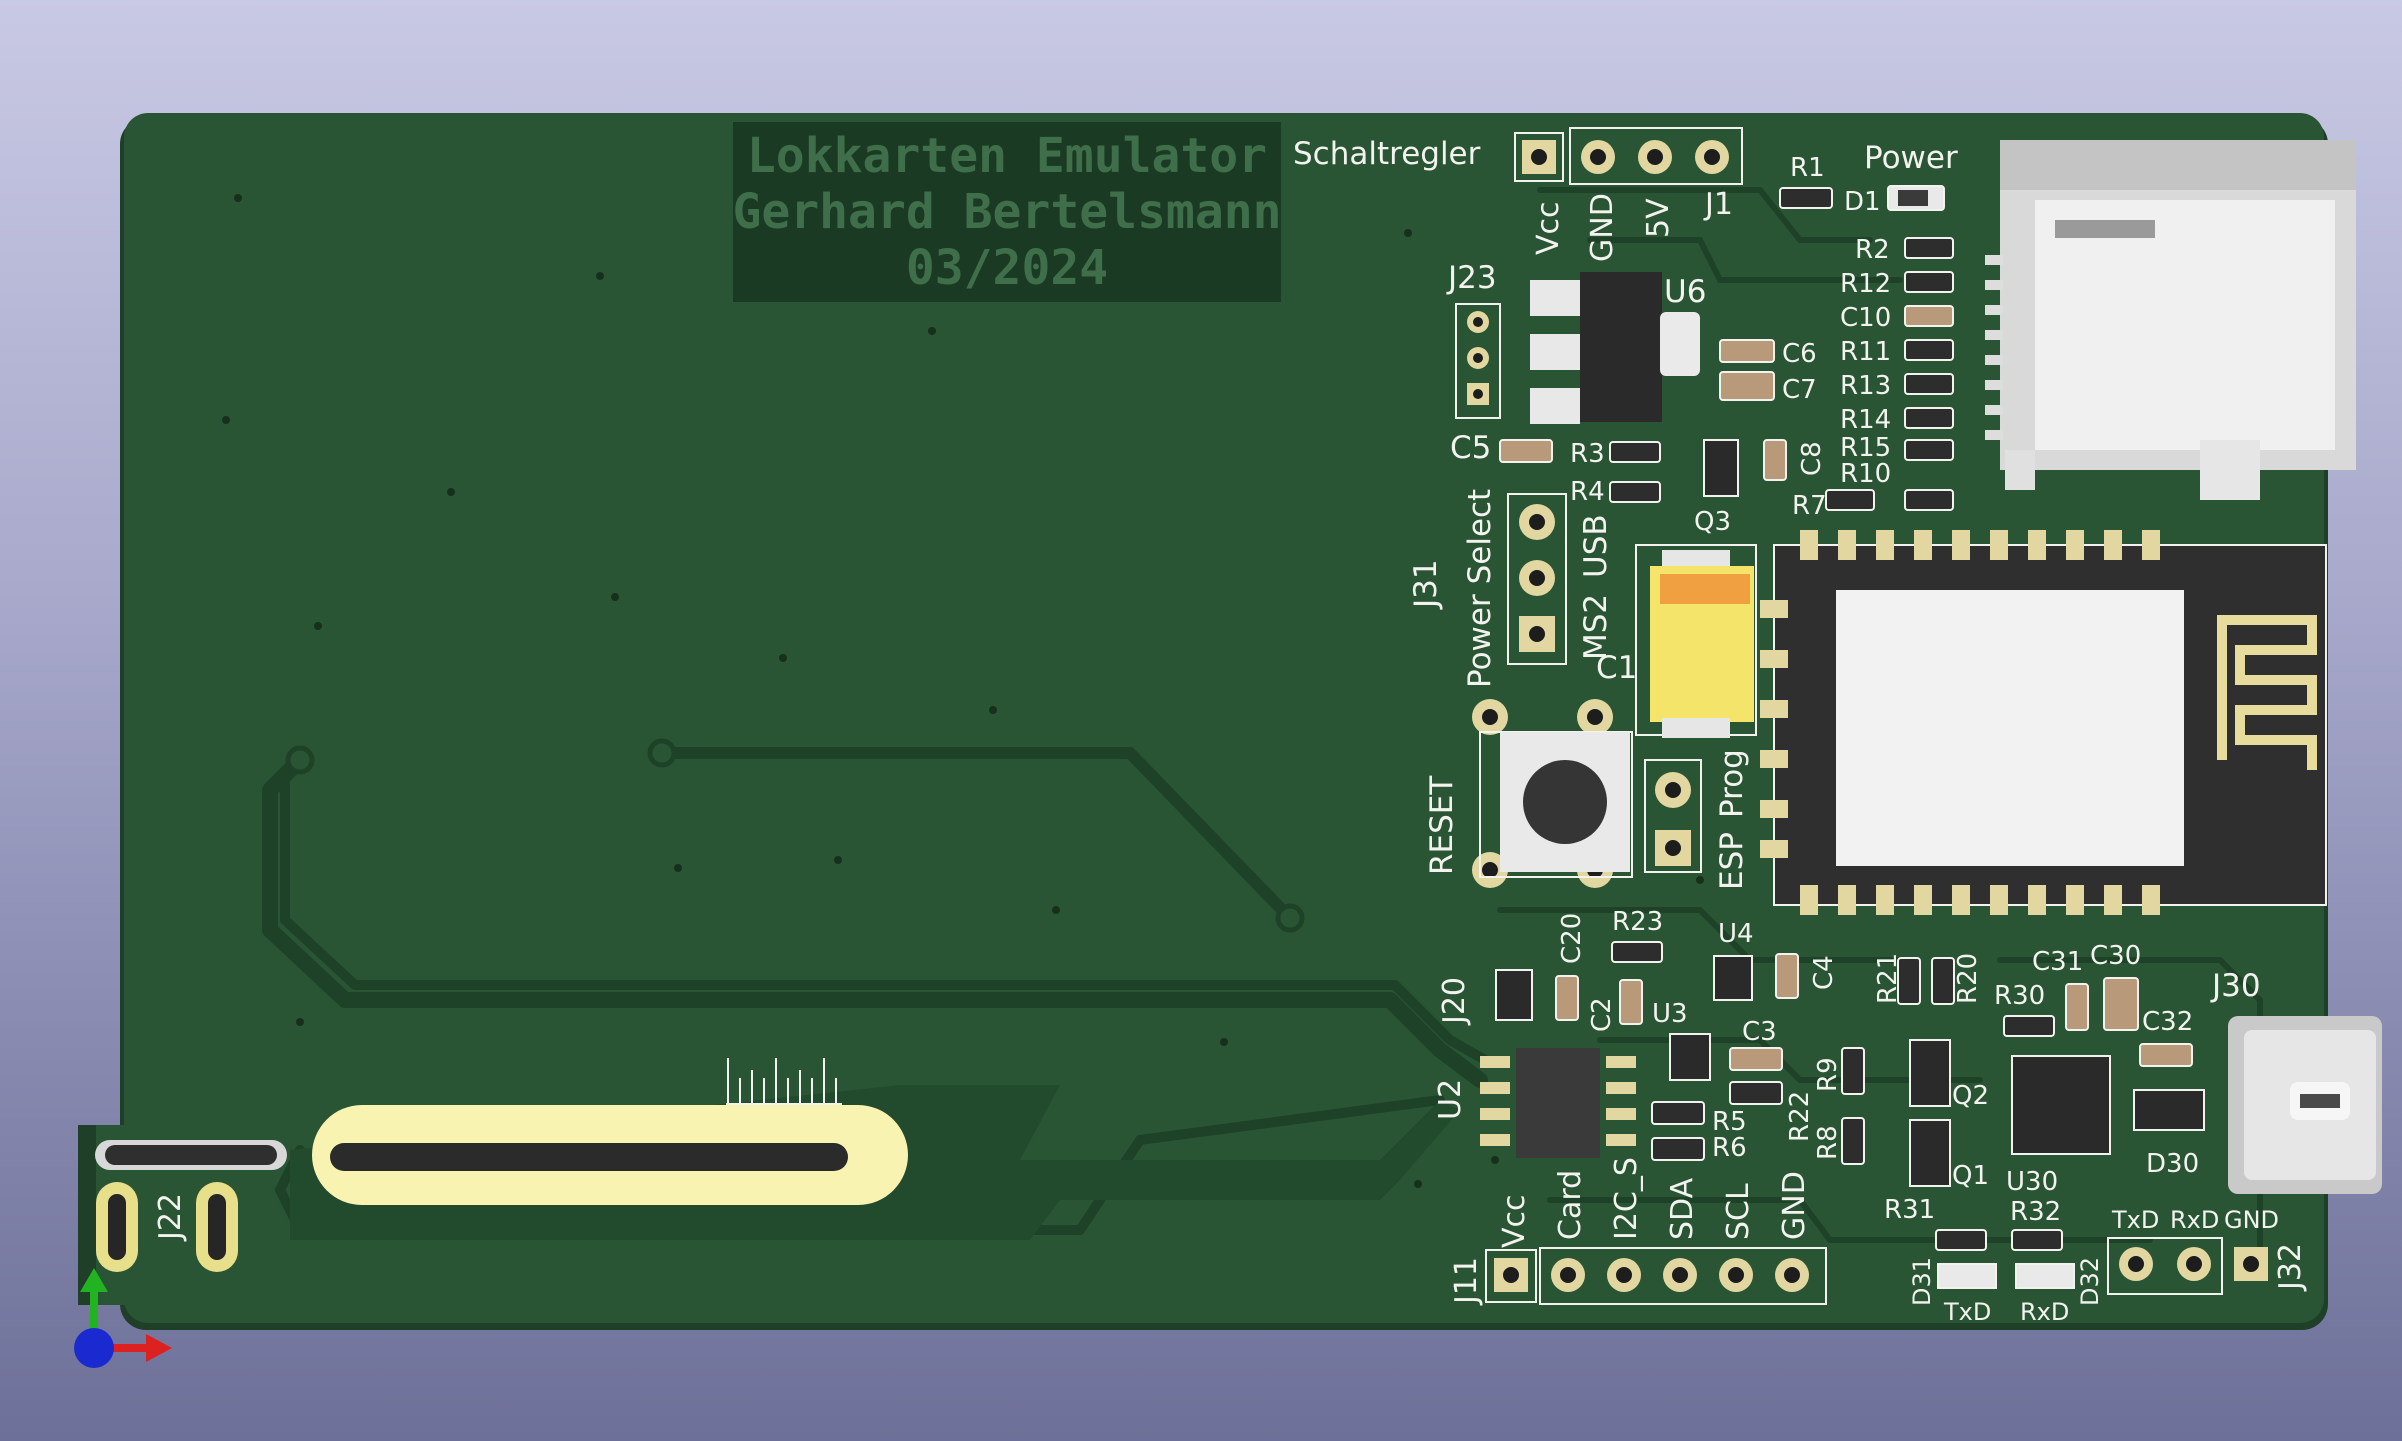 This screenshot has width=2402, height=1441. Describe the element at coordinates (1800, 1116) in the screenshot. I see `label-r22: R22` at that location.